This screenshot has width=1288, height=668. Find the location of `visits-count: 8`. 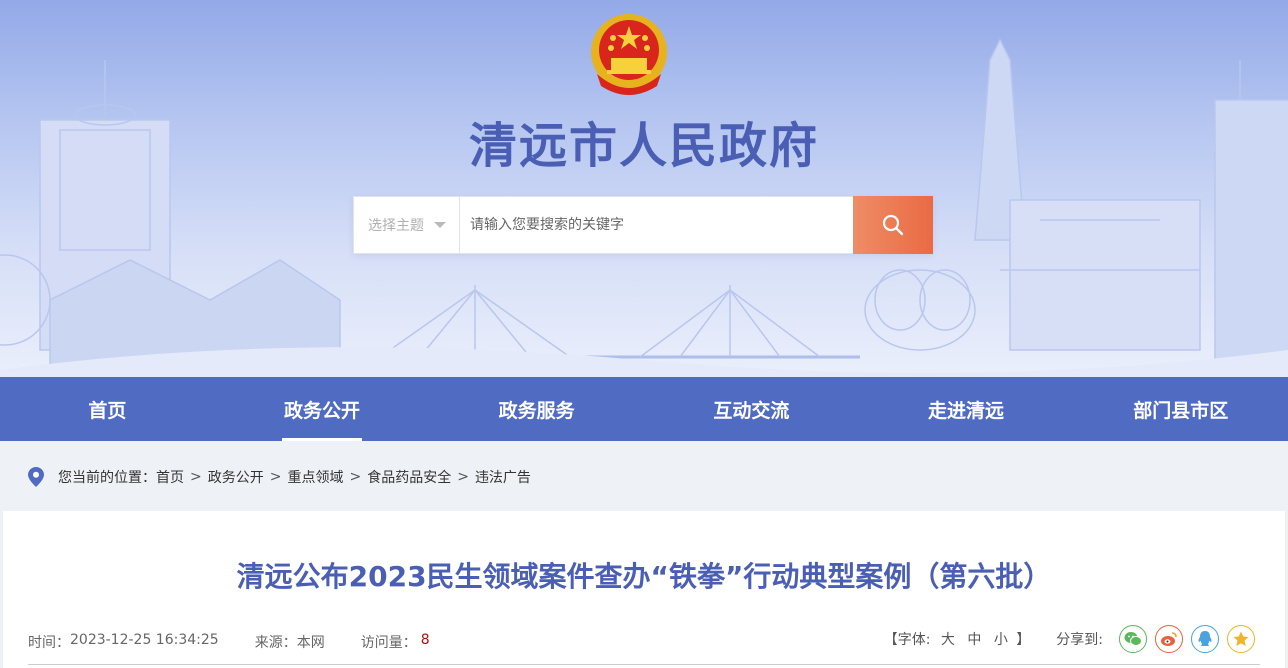

visits-count: 8 is located at coordinates (425, 640).